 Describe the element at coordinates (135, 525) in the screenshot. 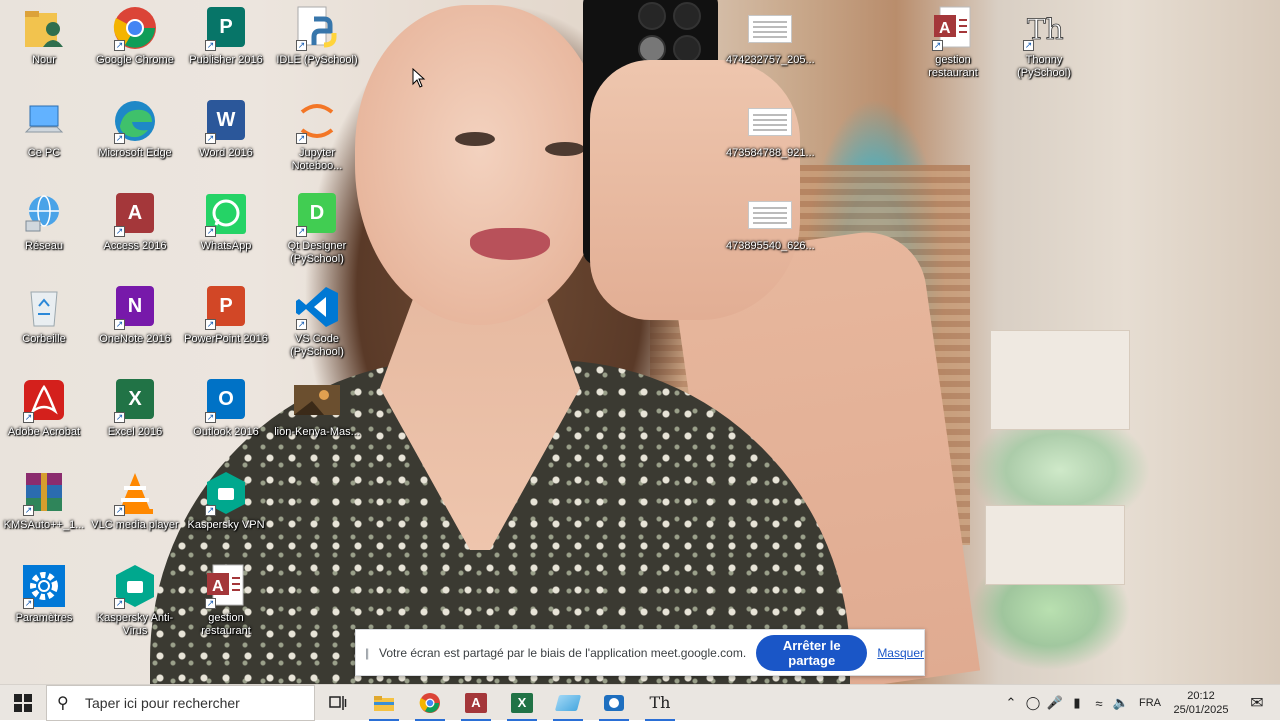

I see `desktop-icon-label: VLC media player` at that location.